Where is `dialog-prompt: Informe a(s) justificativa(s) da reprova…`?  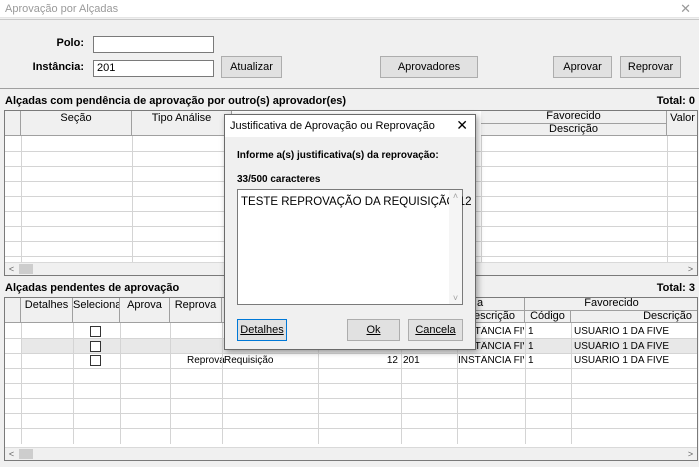 dialog-prompt: Informe a(s) justificativa(s) da reprova… is located at coordinates (338, 155).